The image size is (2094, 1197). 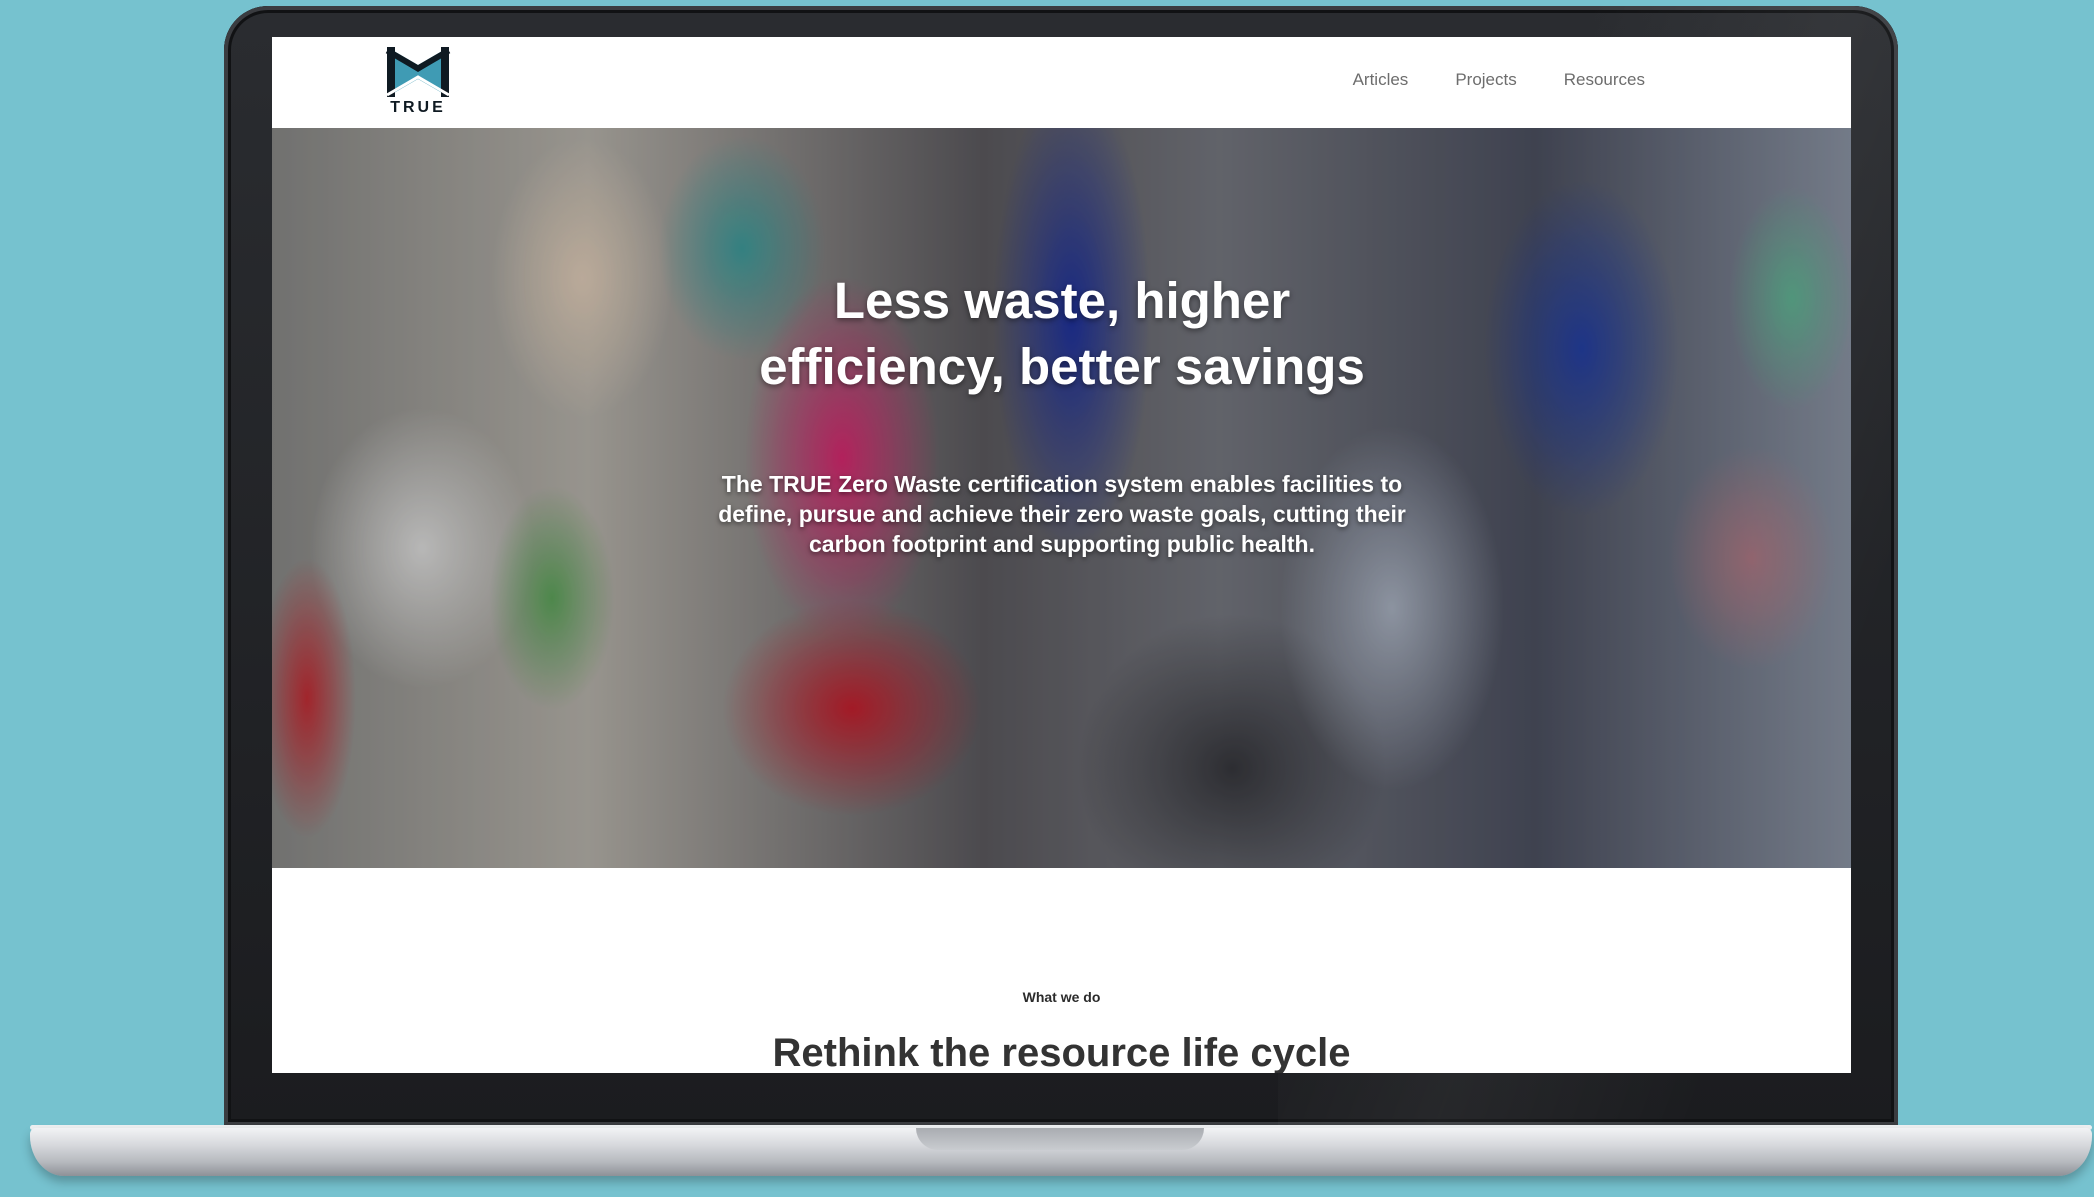 I want to click on section-heading: Rethink the resource life cycle, so click(x=1061, y=1052).